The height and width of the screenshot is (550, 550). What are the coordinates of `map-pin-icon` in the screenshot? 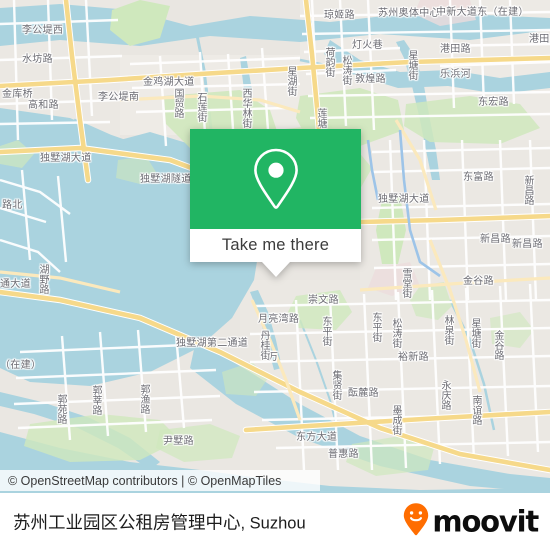 It's located at (276, 179).